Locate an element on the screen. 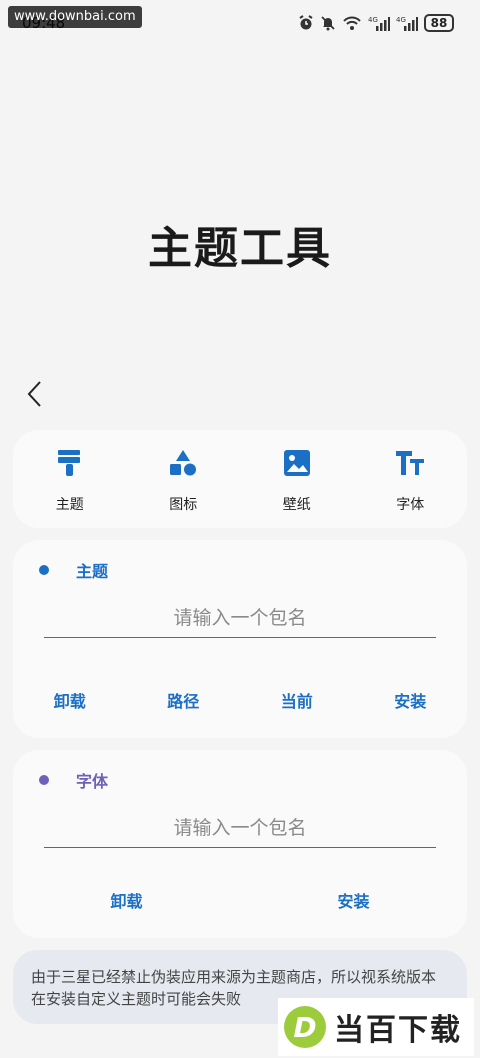  font-install-button: 安装 is located at coordinates (353, 900).